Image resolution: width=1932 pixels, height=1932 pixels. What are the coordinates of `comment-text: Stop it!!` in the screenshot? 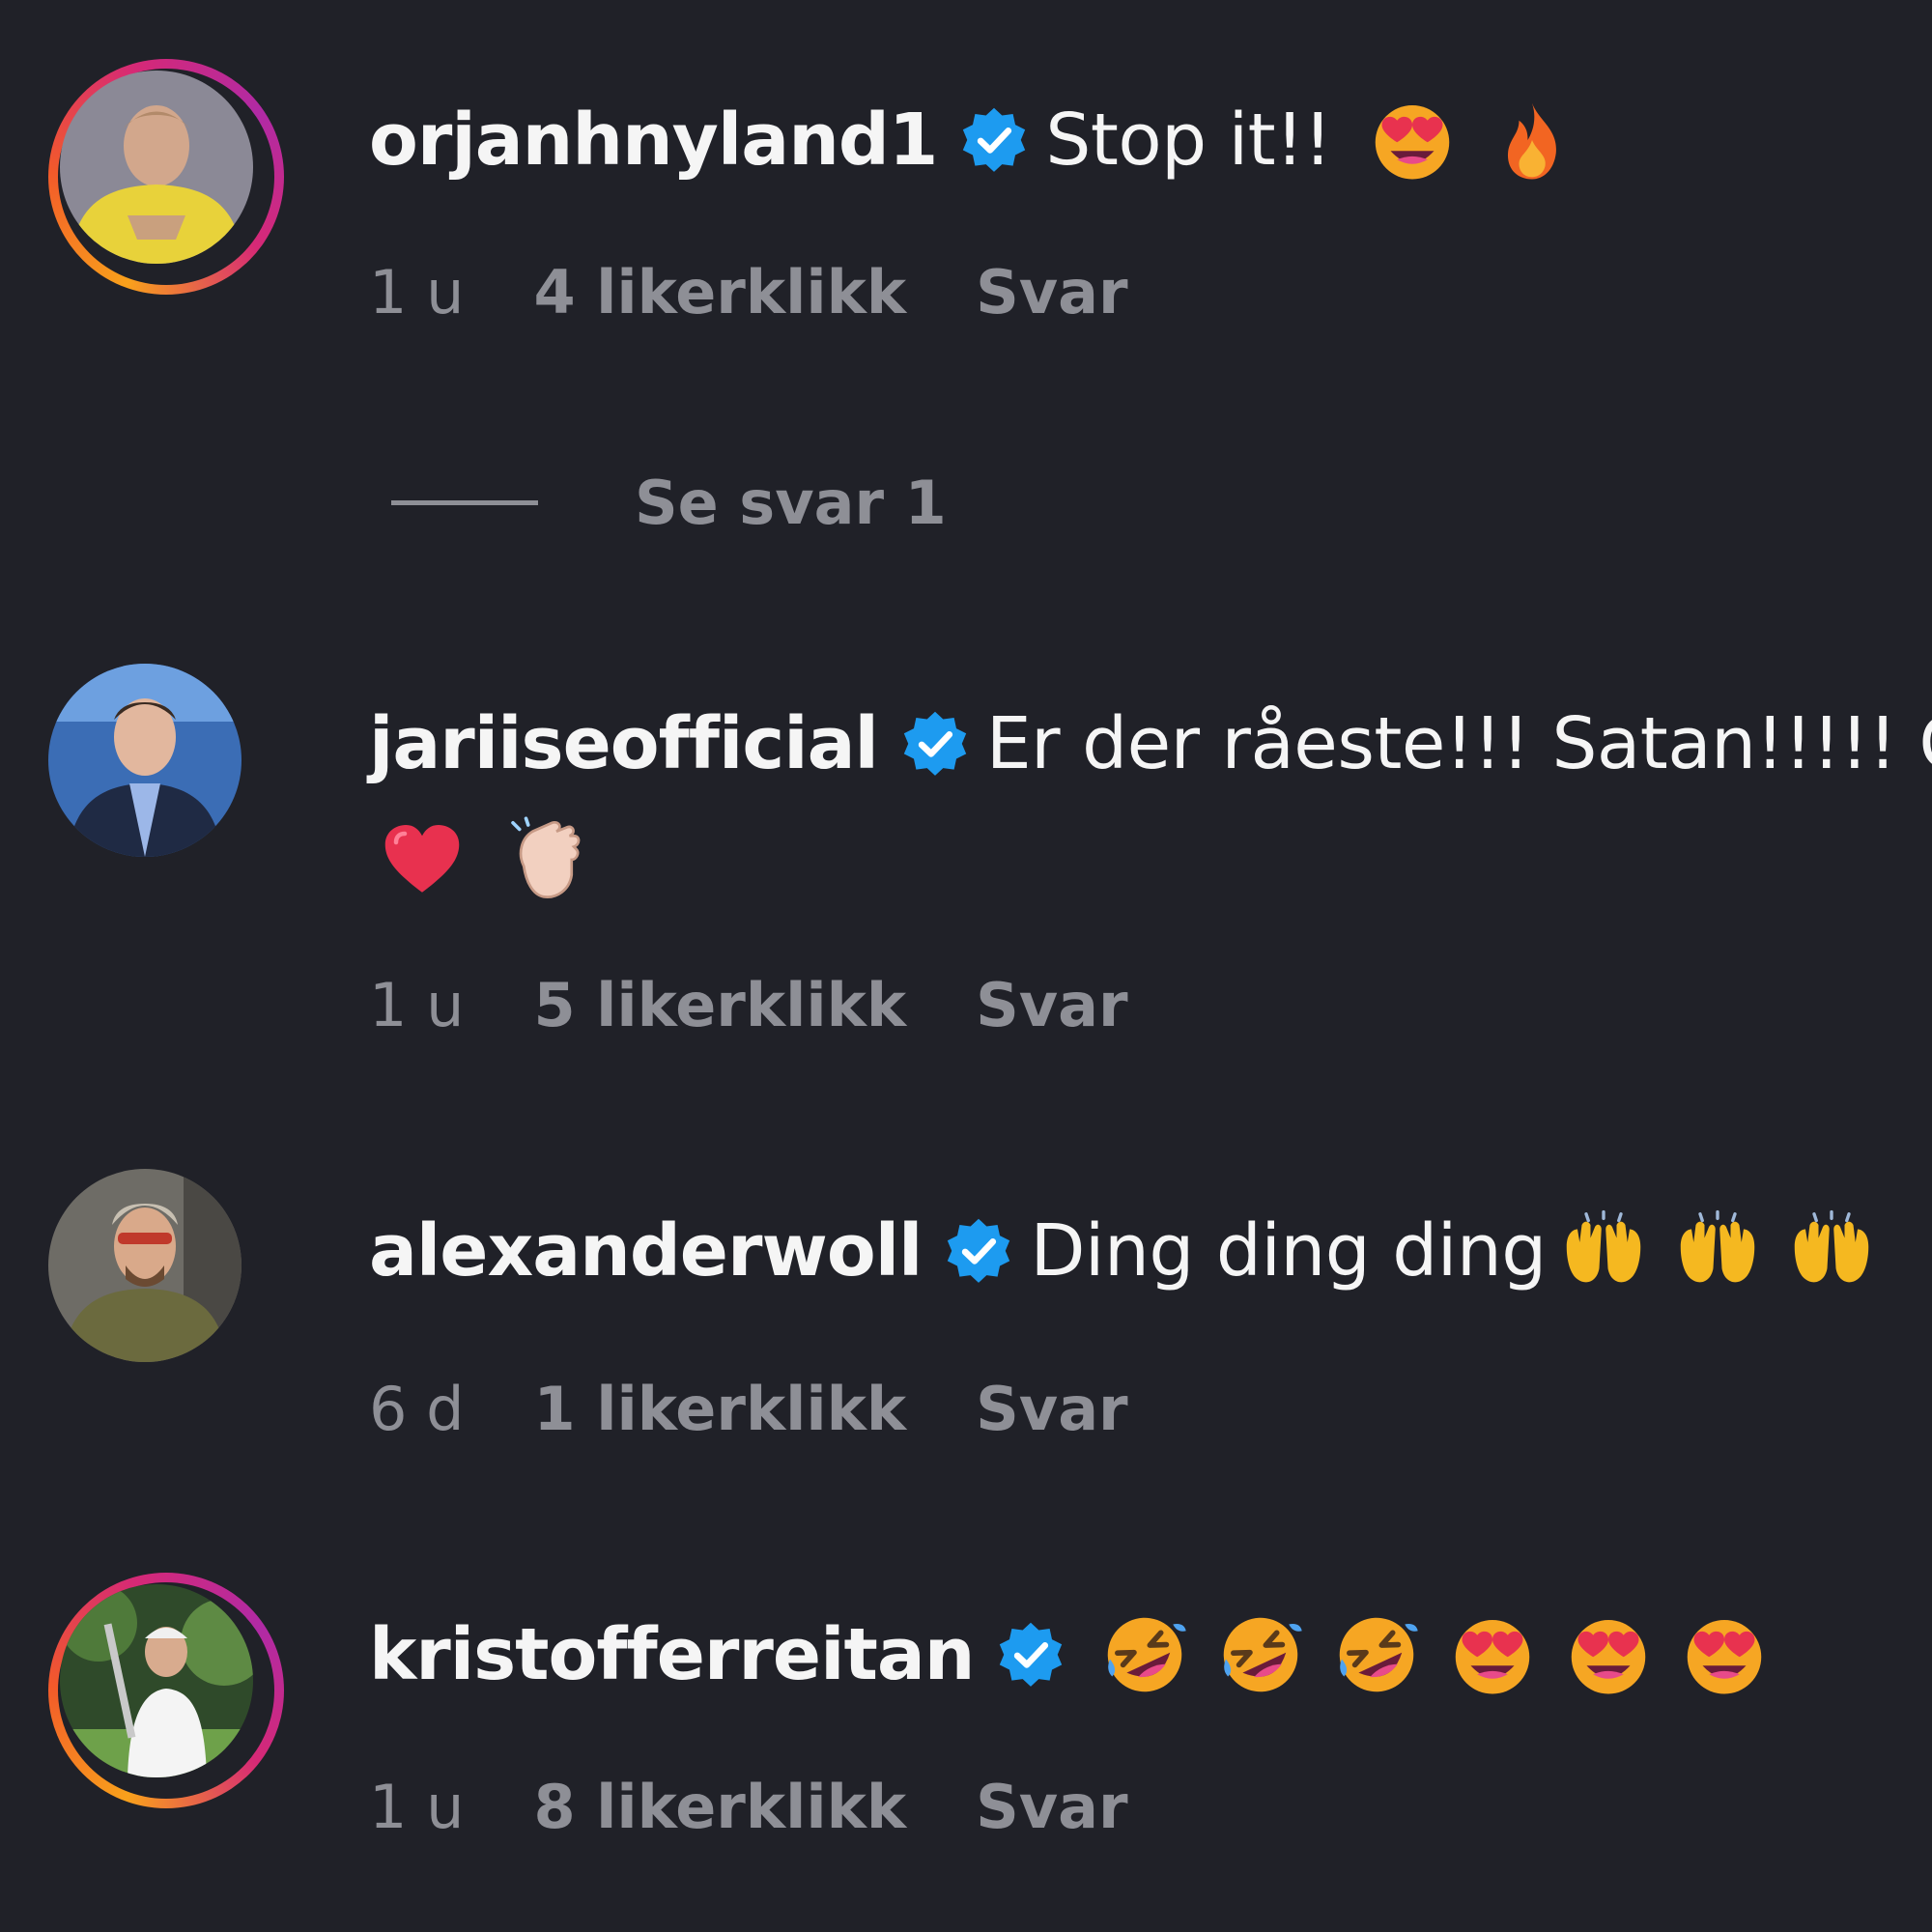 It's located at (1188, 140).